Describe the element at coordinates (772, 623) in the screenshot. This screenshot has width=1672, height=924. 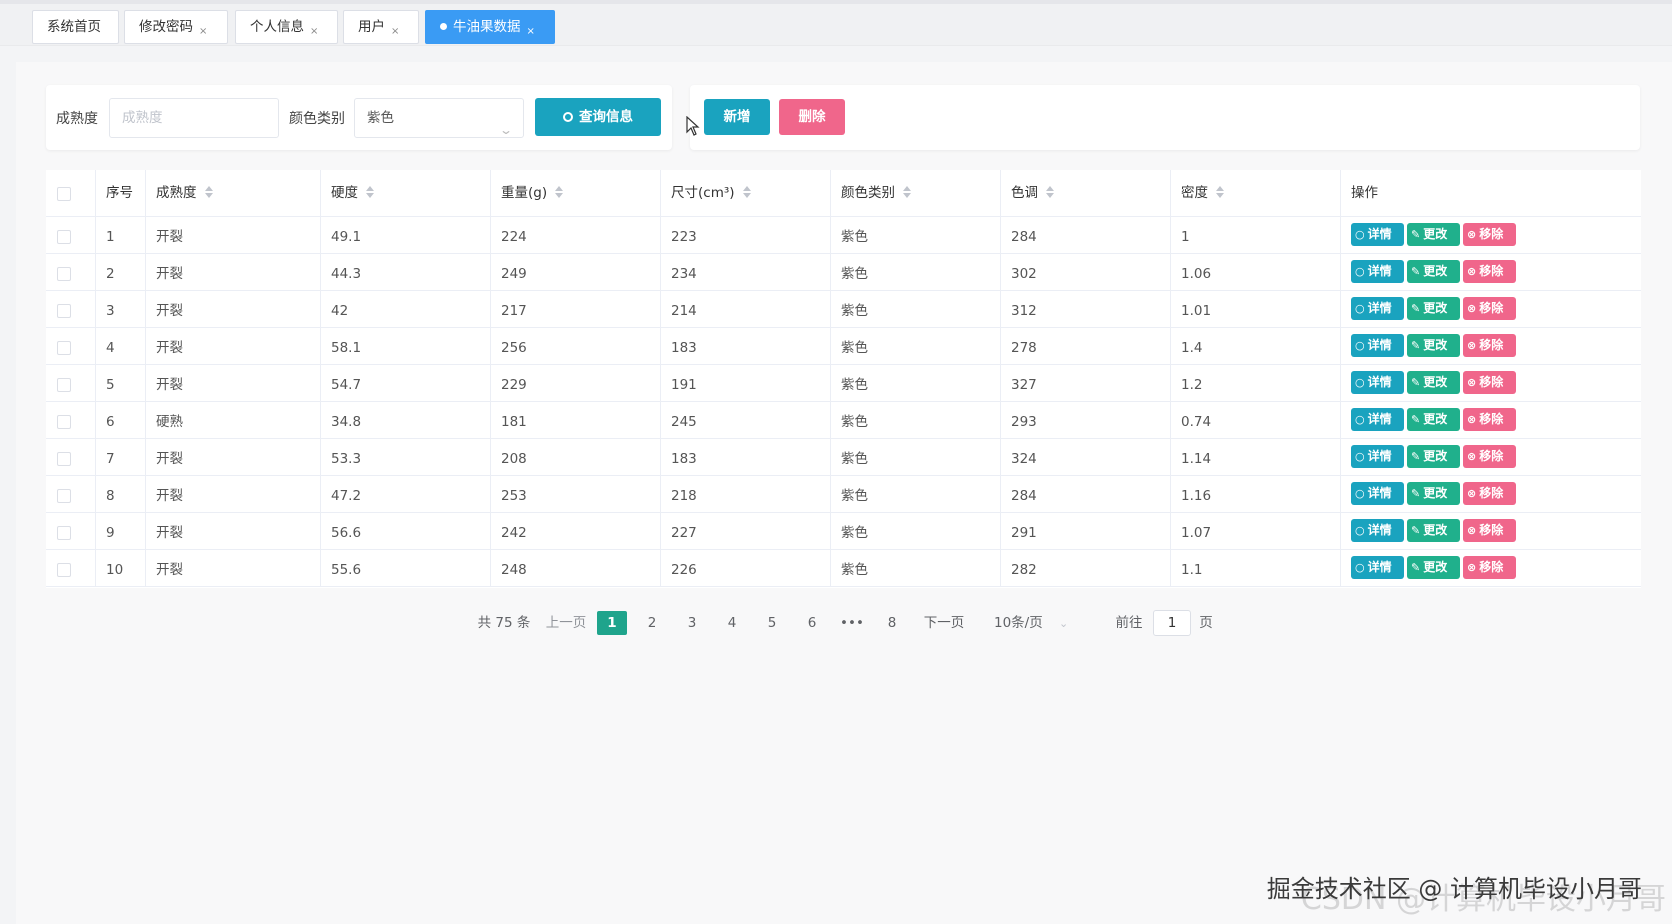
I see `page-number: 5` at that location.